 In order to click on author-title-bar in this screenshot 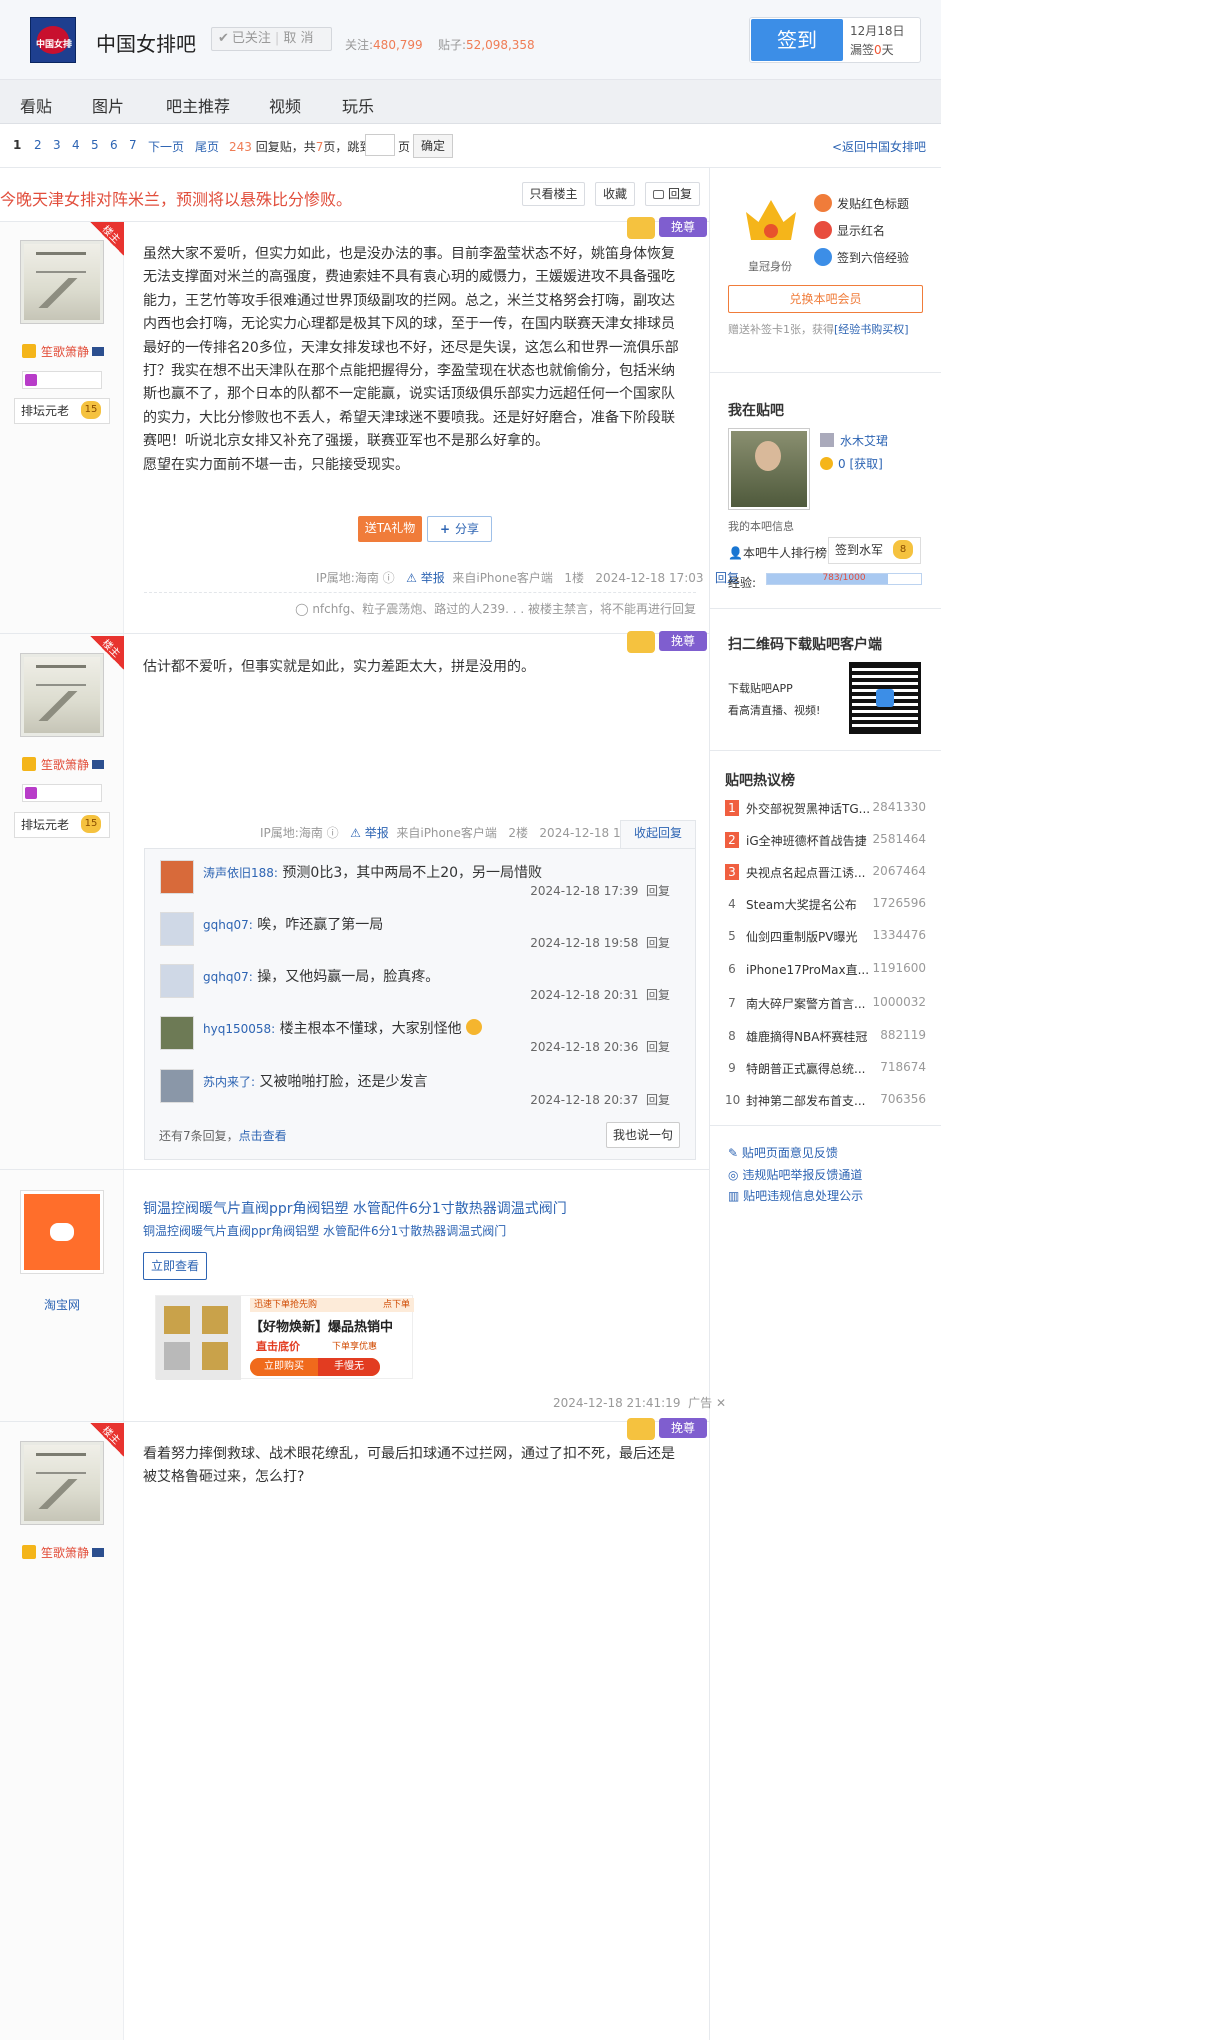, I will do `click(62, 793)`.